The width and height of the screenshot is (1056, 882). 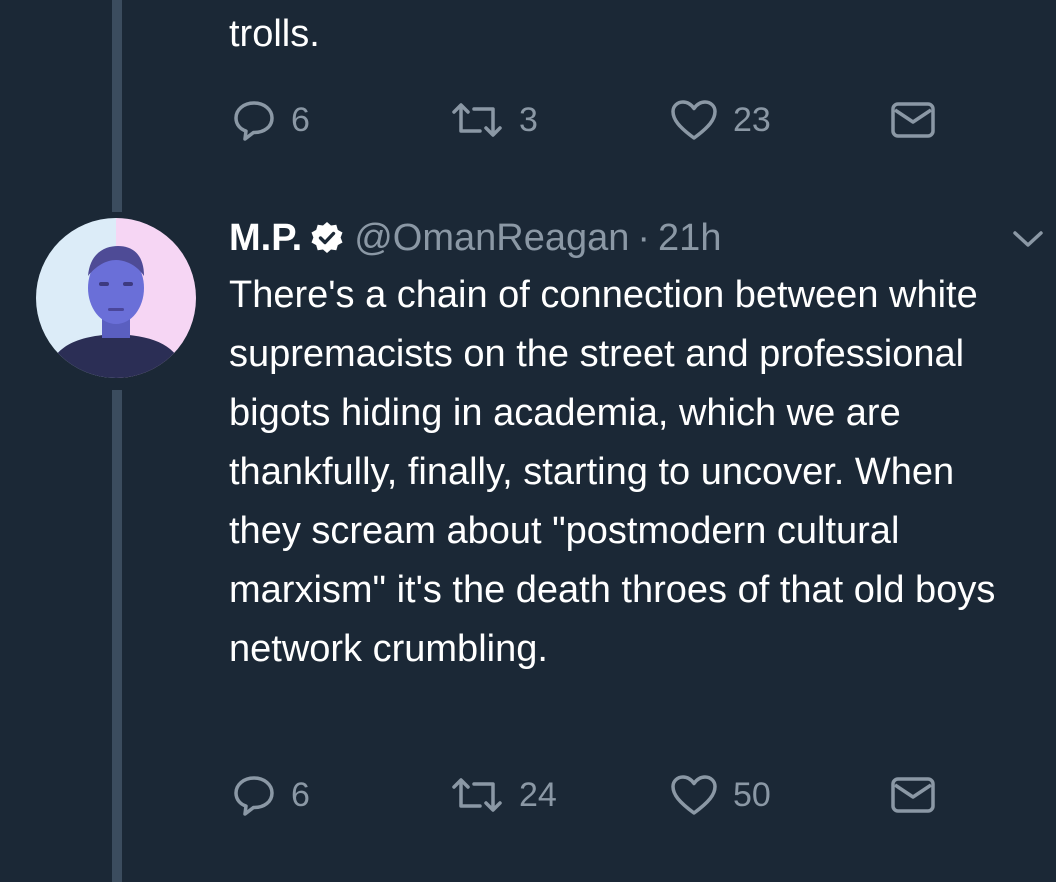 I want to click on tweet-timestamp: 21h, so click(x=689, y=238).